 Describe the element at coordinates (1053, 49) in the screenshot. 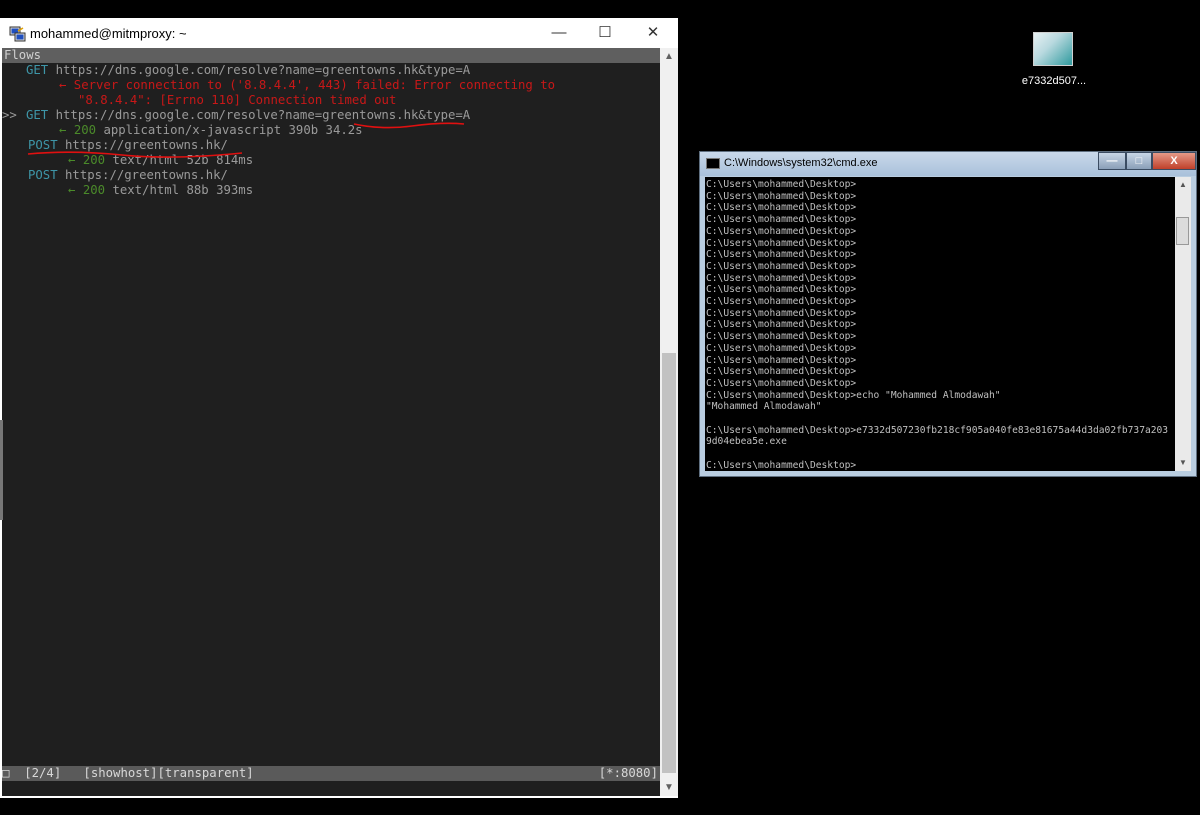

I see `executable-file-icon` at that location.